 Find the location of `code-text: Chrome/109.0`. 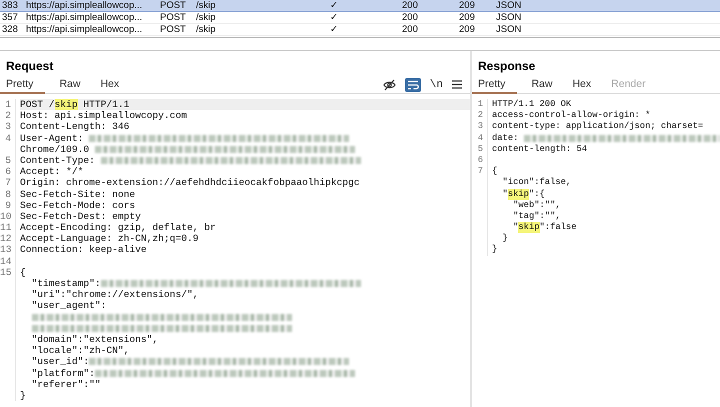

code-text: Chrome/109.0 is located at coordinates (55, 149).